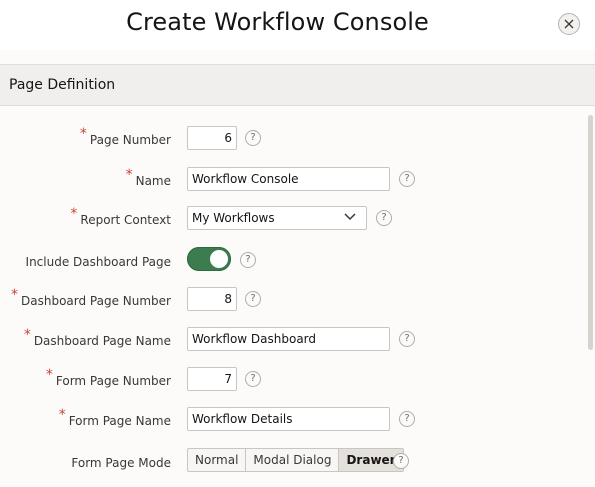  I want to click on include-dashboard-toggle, so click(209, 259).